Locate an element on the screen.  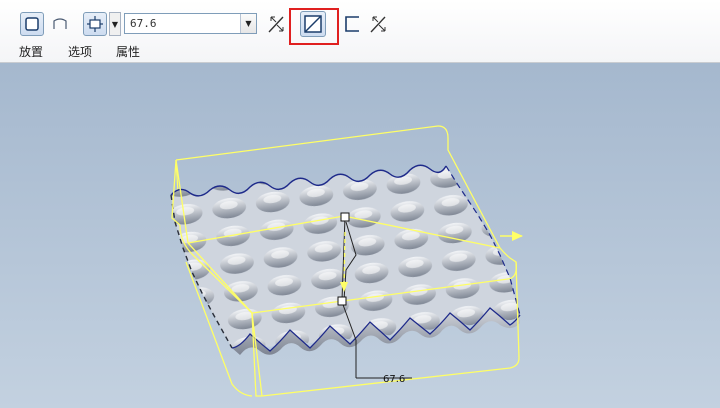
chevron-down-icon: ▼ is located at coordinates (248, 23).